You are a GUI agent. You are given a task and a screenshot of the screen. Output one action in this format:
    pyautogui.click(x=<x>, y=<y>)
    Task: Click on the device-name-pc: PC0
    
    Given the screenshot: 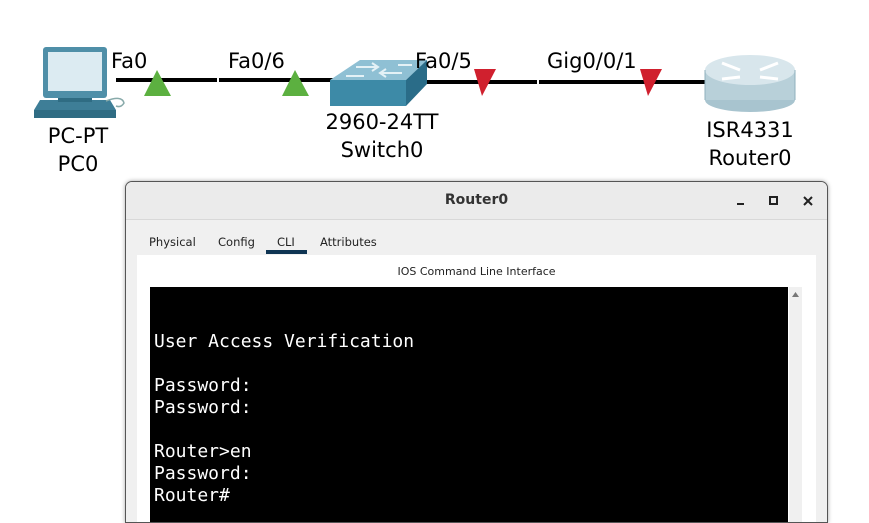 What is the action you would take?
    pyautogui.click(x=78, y=164)
    